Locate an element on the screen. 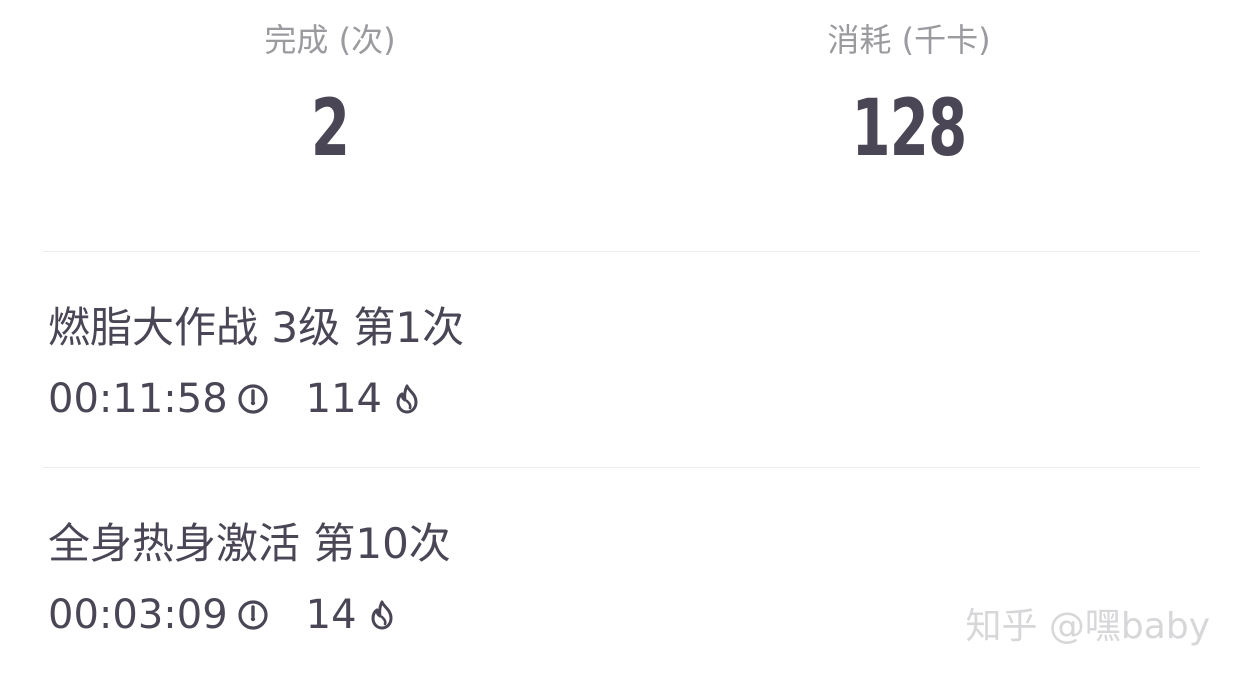 The image size is (1242, 684). calories-value: 128 is located at coordinates (909, 129).